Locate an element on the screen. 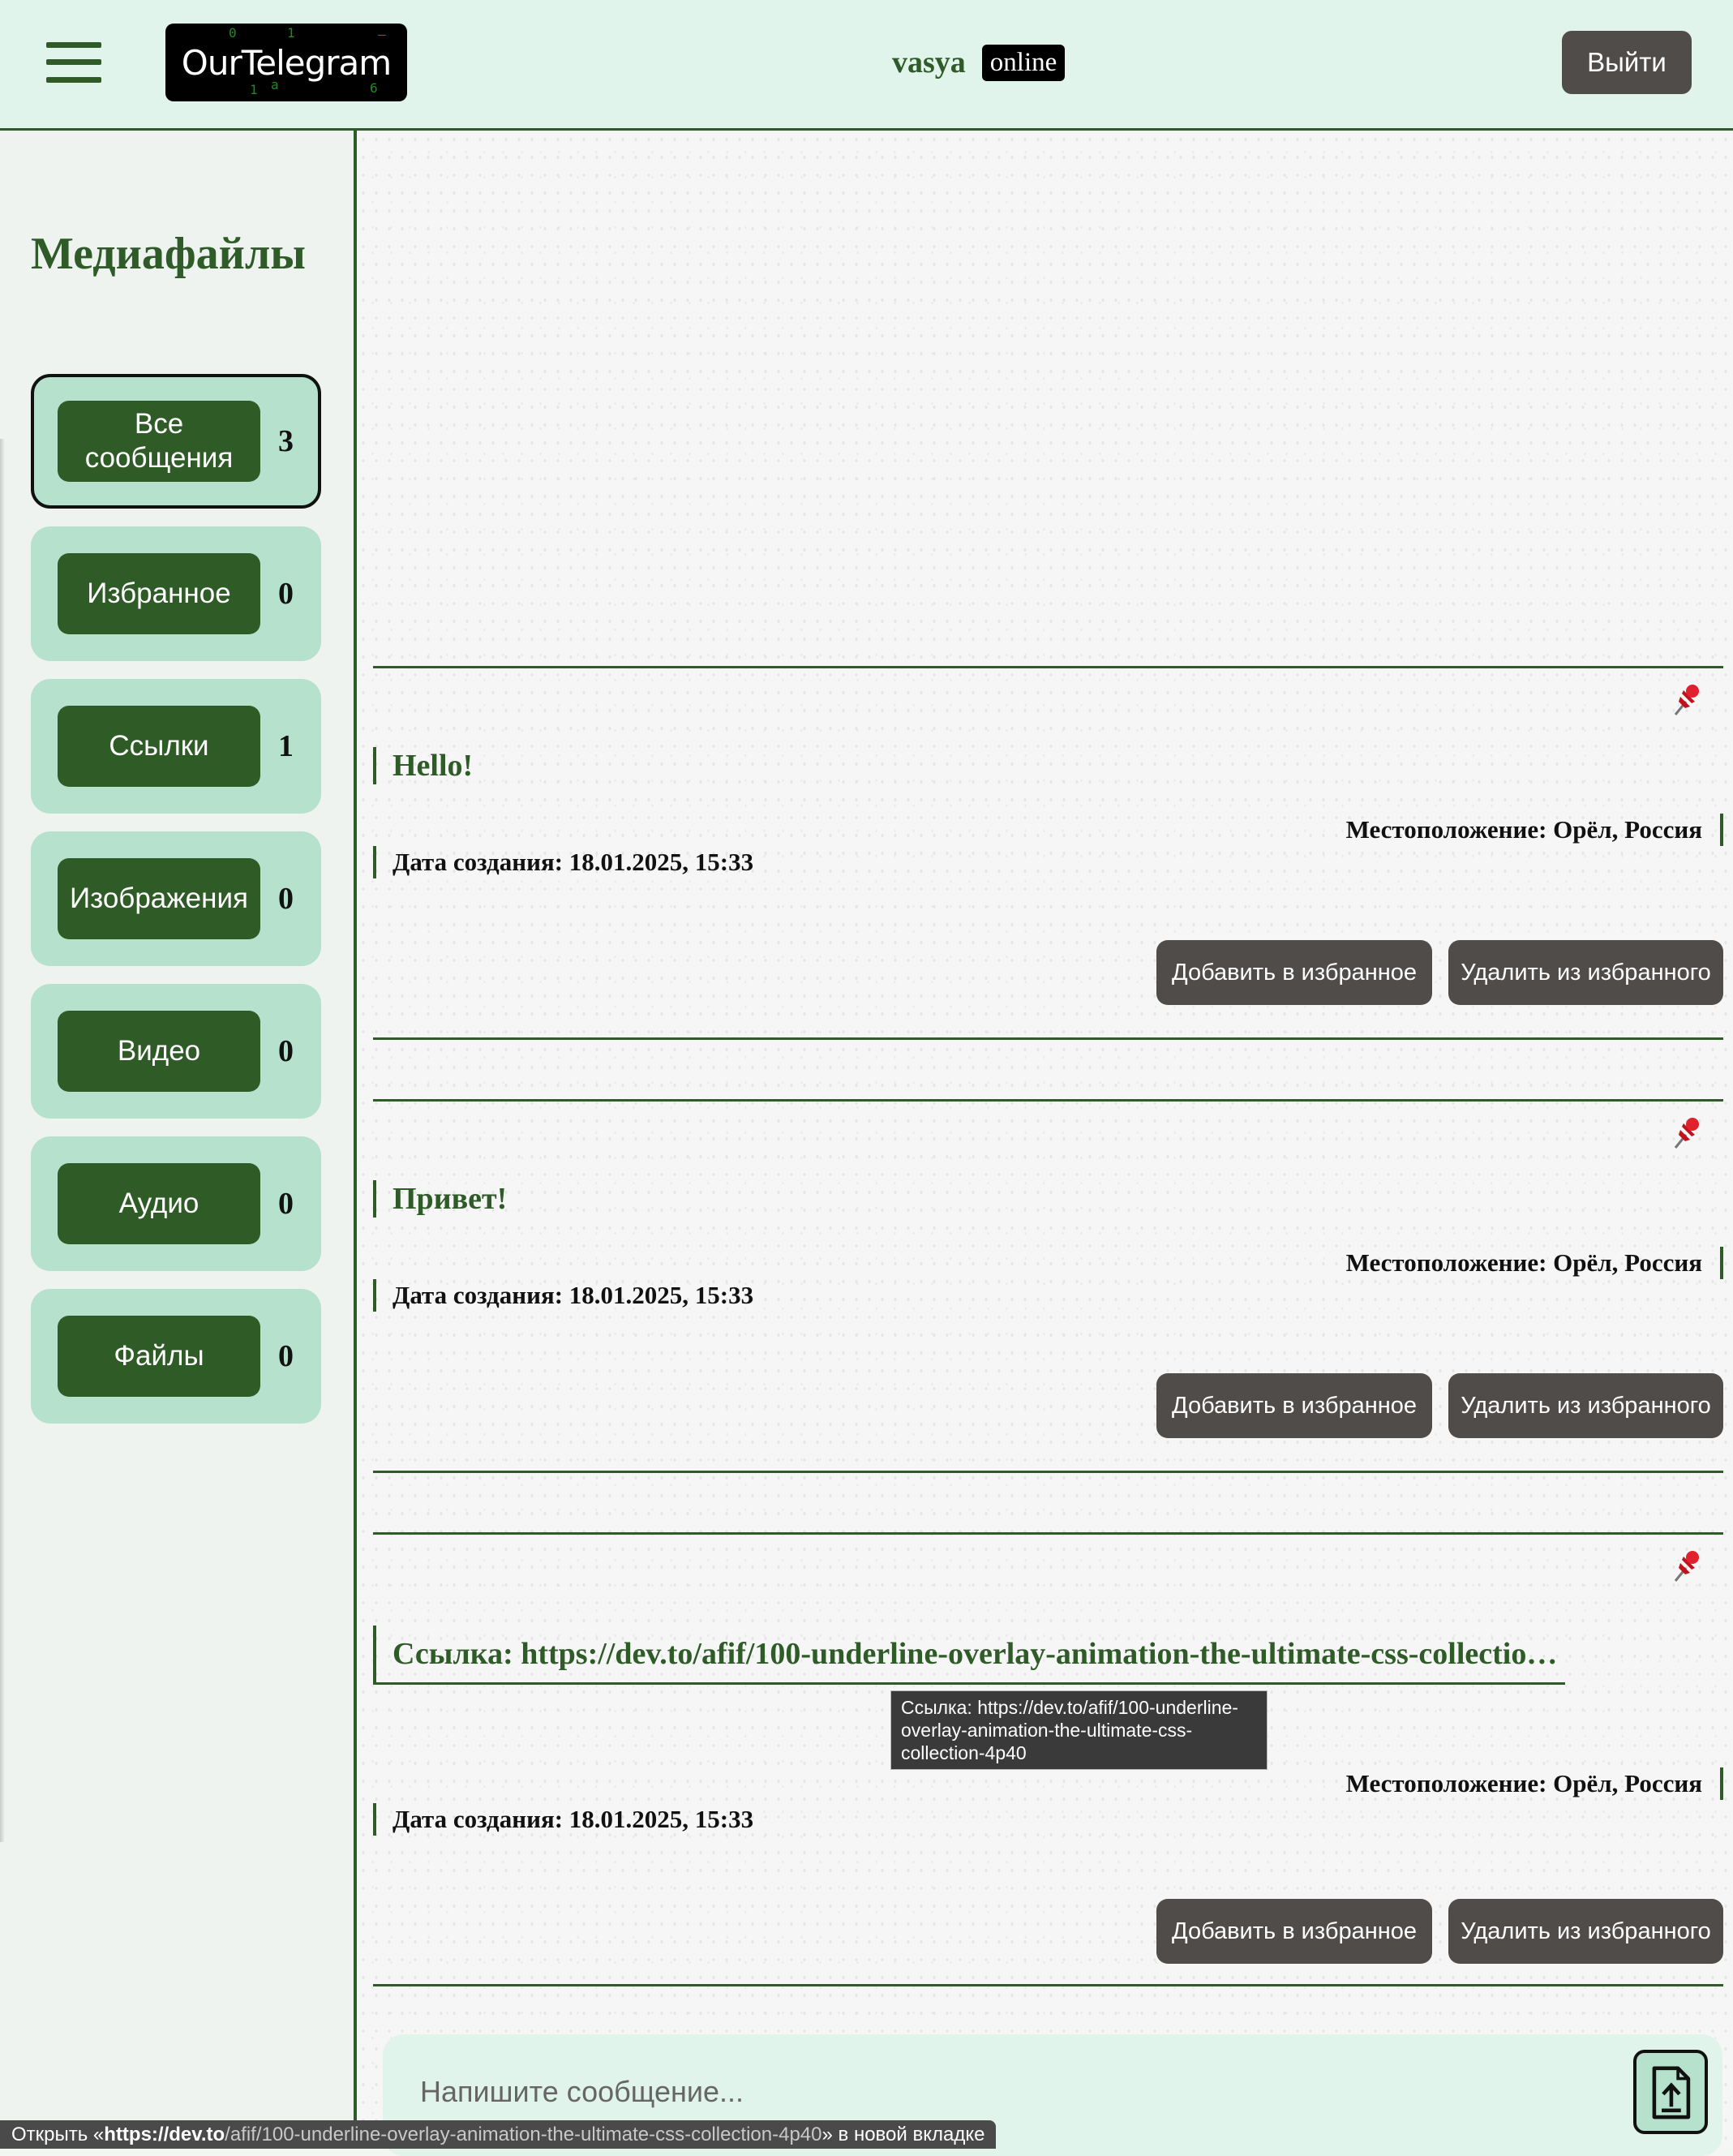  count-favorites: 0 is located at coordinates (286, 594).